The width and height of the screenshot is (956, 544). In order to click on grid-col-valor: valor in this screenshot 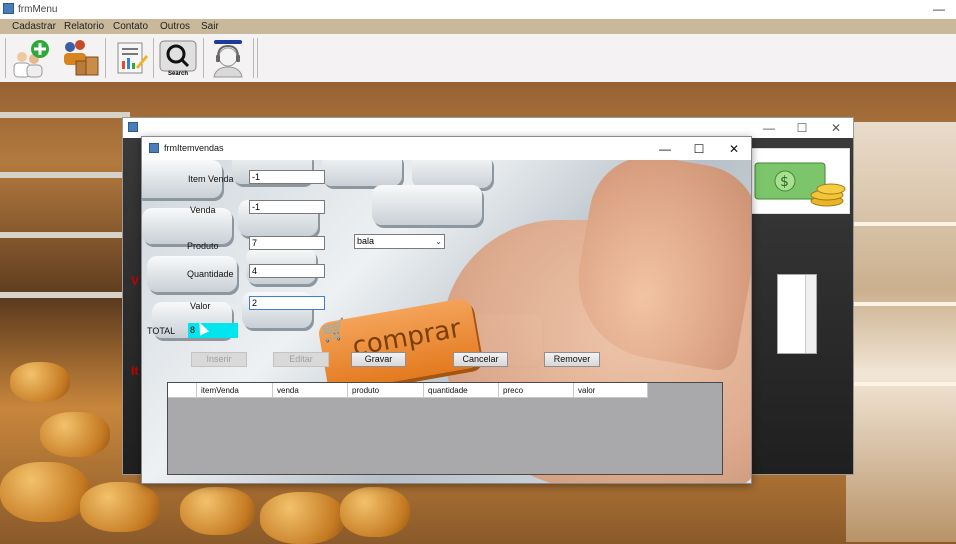, I will do `click(611, 390)`.